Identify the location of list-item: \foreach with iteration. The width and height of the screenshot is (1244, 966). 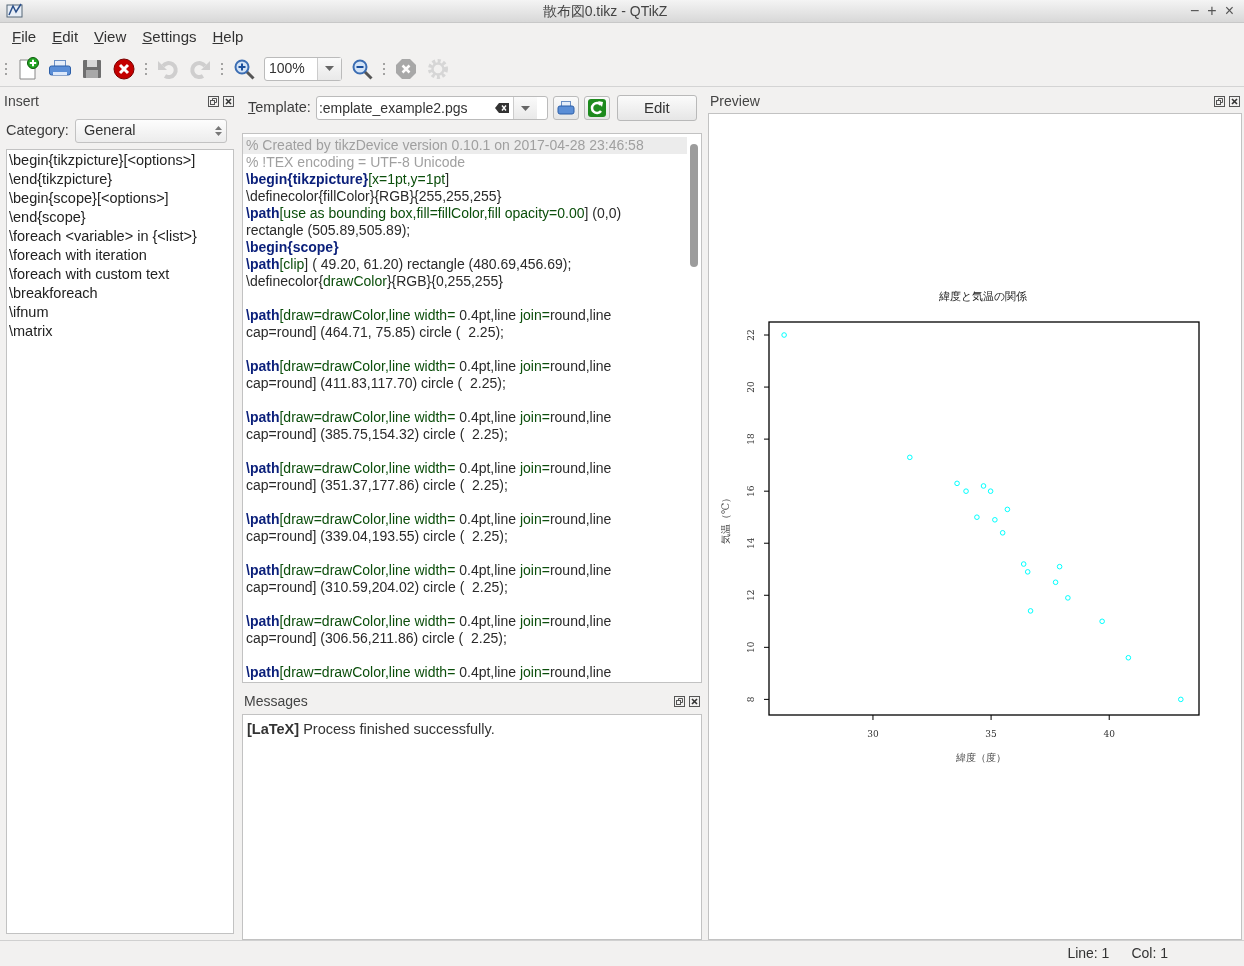
(120, 255).